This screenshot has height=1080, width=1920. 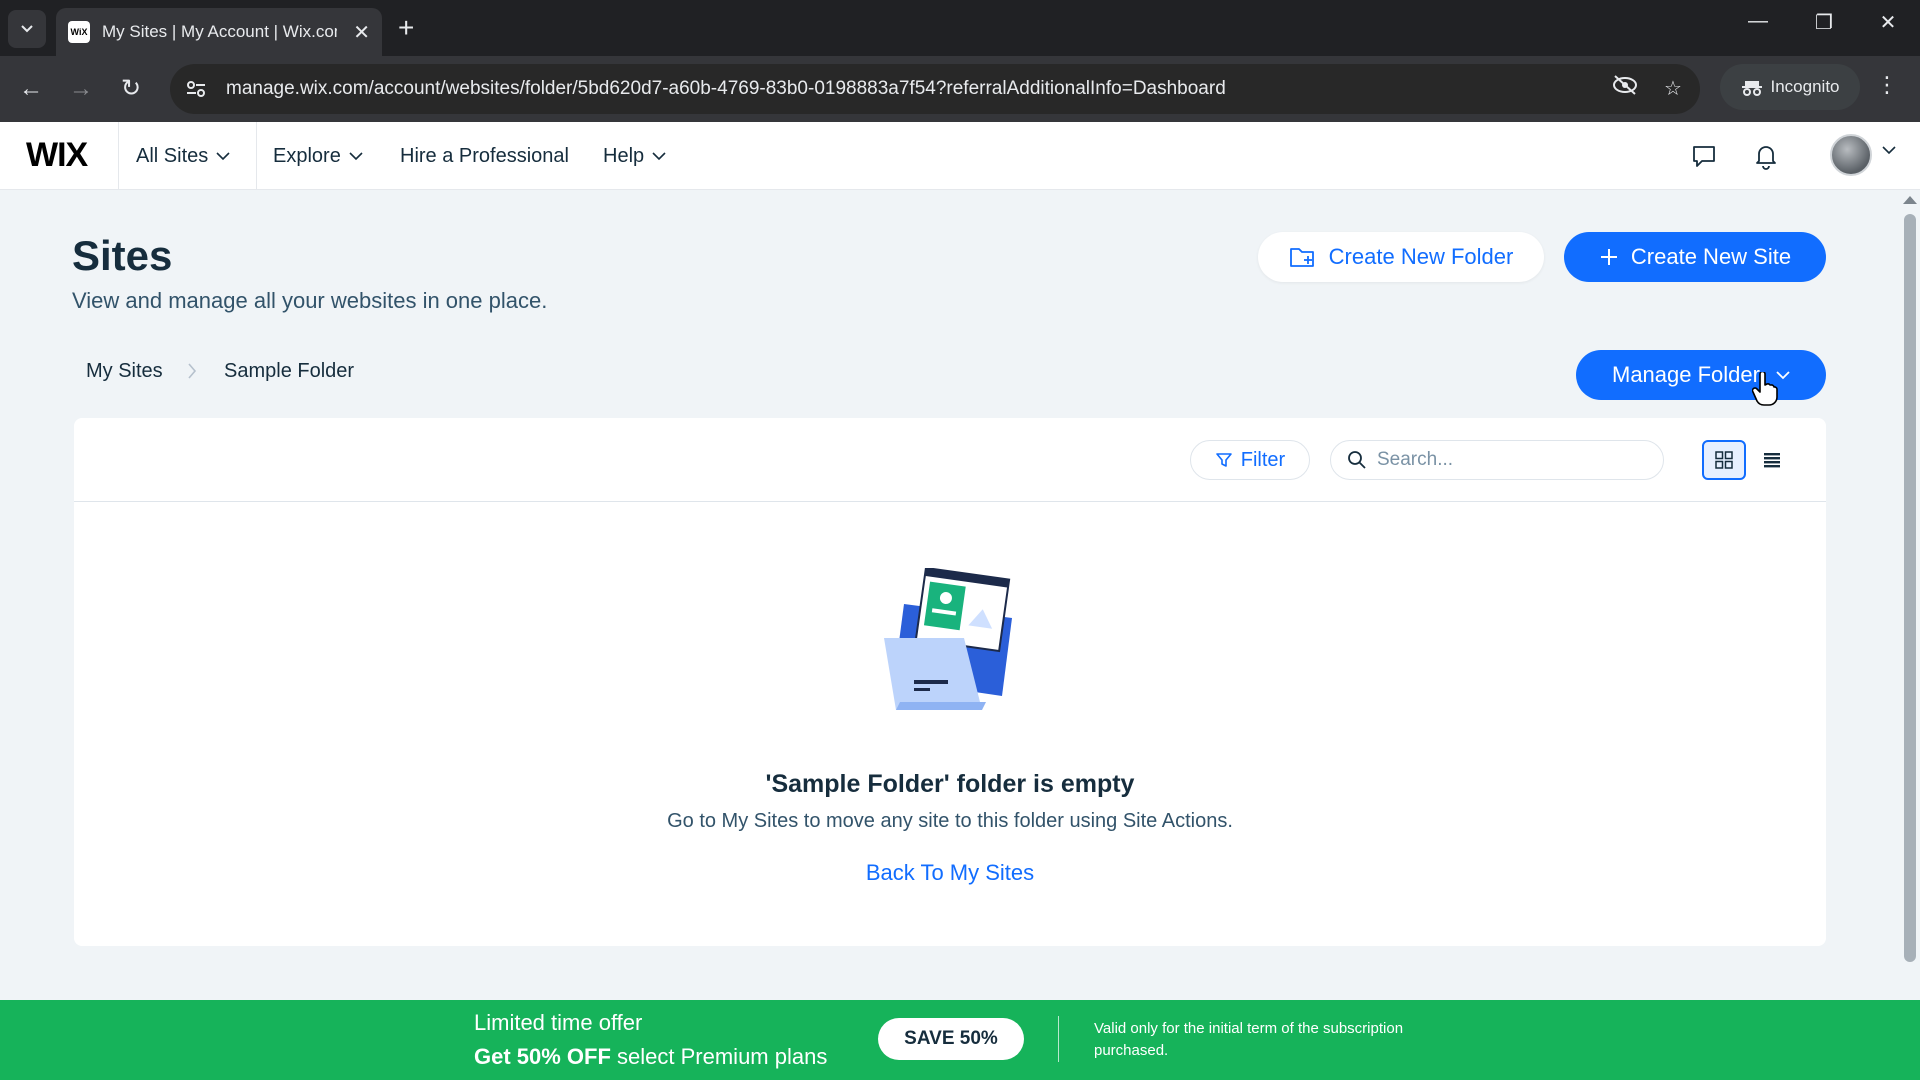 What do you see at coordinates (558, 1022) in the screenshot?
I see `promo-offer-label: Limited time offer` at bounding box center [558, 1022].